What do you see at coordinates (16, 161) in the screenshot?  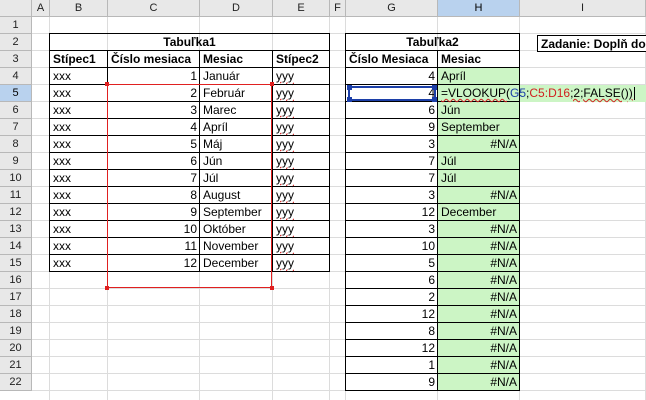 I see `row-header-9: 9` at bounding box center [16, 161].